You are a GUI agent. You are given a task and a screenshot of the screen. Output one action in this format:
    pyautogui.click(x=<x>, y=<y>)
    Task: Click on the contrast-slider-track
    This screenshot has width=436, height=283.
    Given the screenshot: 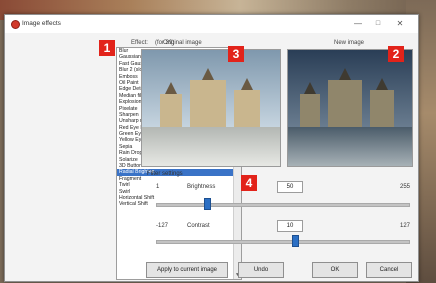 What is the action you would take?
    pyautogui.click(x=283, y=242)
    